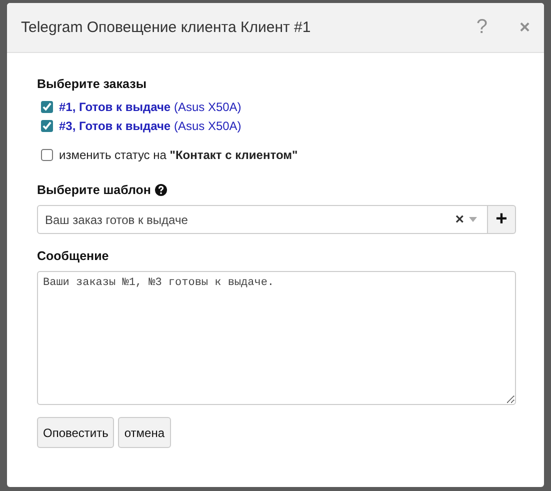 The width and height of the screenshot is (551, 491). Describe the element at coordinates (75, 432) in the screenshot. I see `action-button: Оповестить` at that location.